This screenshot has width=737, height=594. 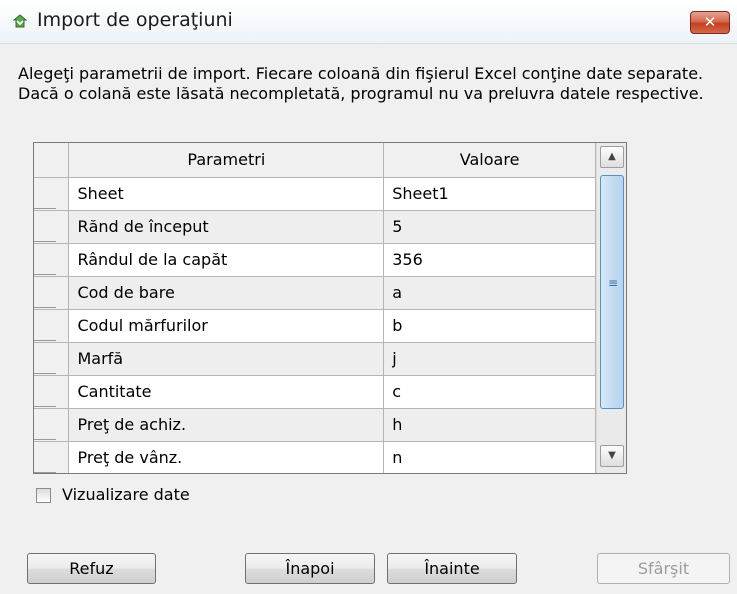 What do you see at coordinates (489, 392) in the screenshot?
I see `value-cell: c` at bounding box center [489, 392].